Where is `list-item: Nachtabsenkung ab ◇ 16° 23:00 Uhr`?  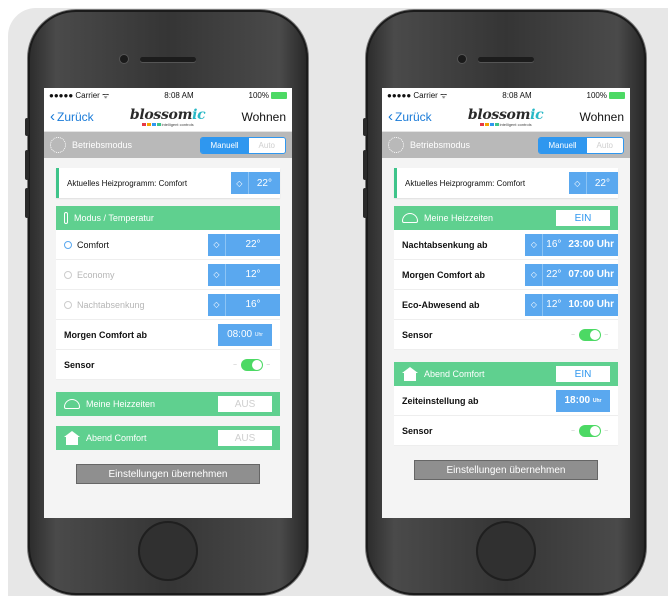 list-item: Nachtabsenkung ab ◇ 16° 23:00 Uhr is located at coordinates (506, 245).